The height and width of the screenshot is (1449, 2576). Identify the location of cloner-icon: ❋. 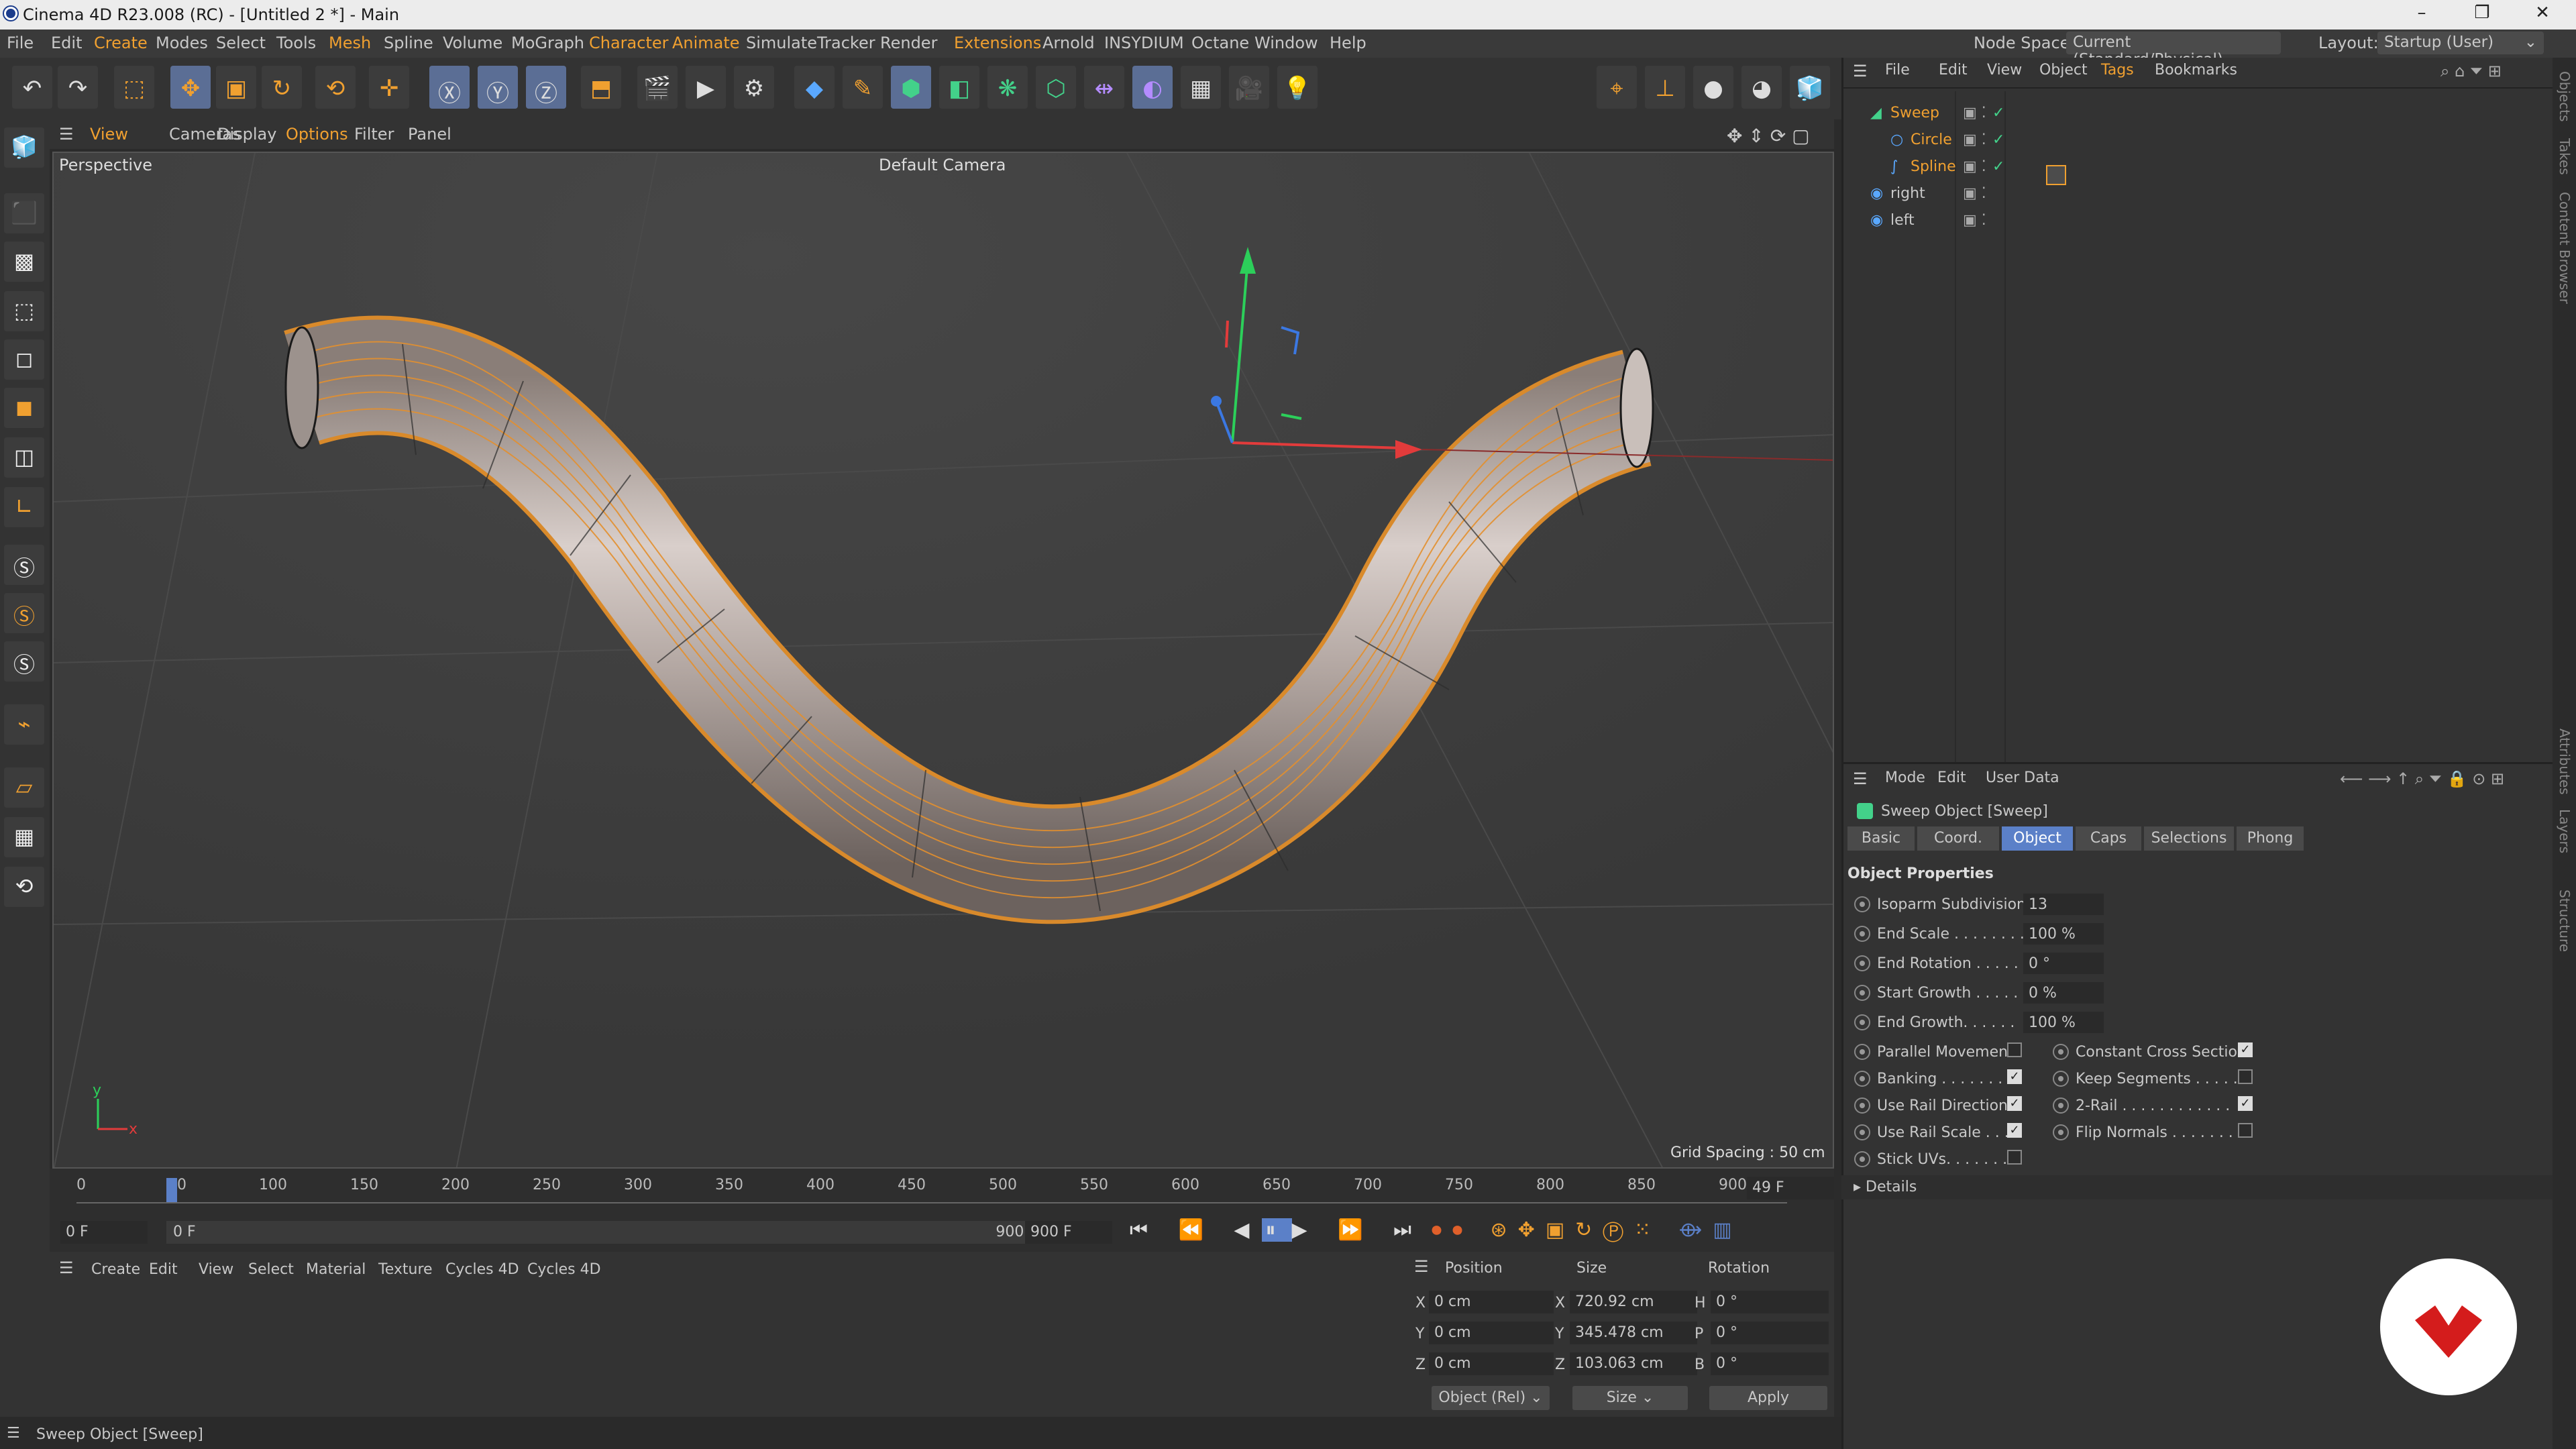
(1007, 87).